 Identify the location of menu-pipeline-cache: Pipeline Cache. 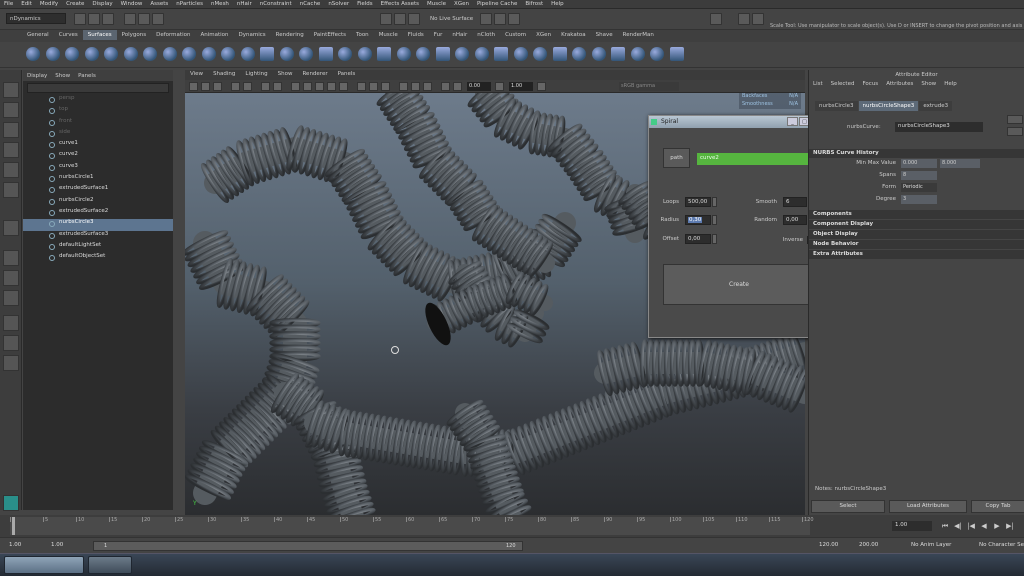
(497, 3).